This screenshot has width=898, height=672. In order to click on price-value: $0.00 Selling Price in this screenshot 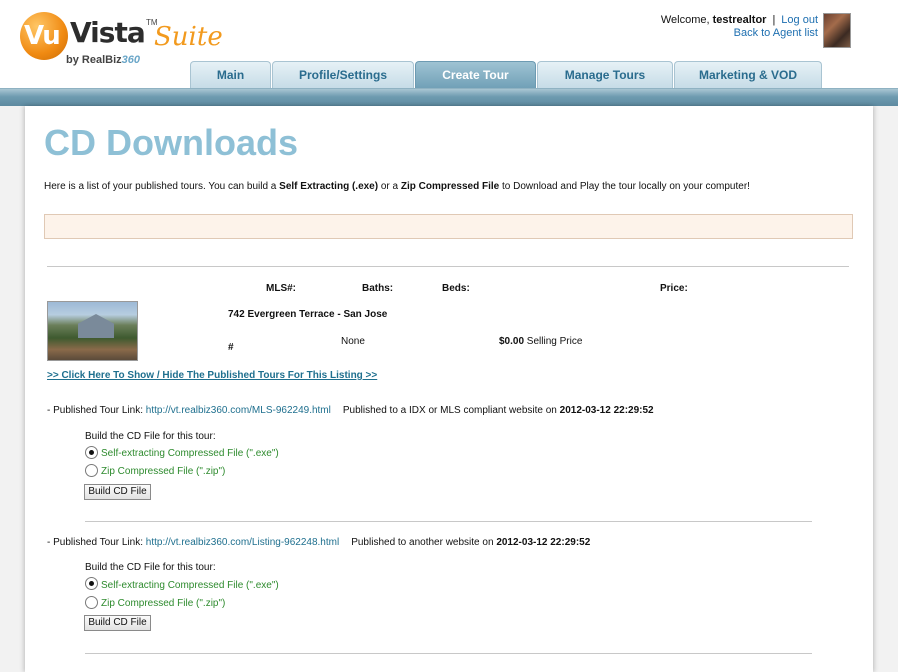, I will do `click(540, 341)`.